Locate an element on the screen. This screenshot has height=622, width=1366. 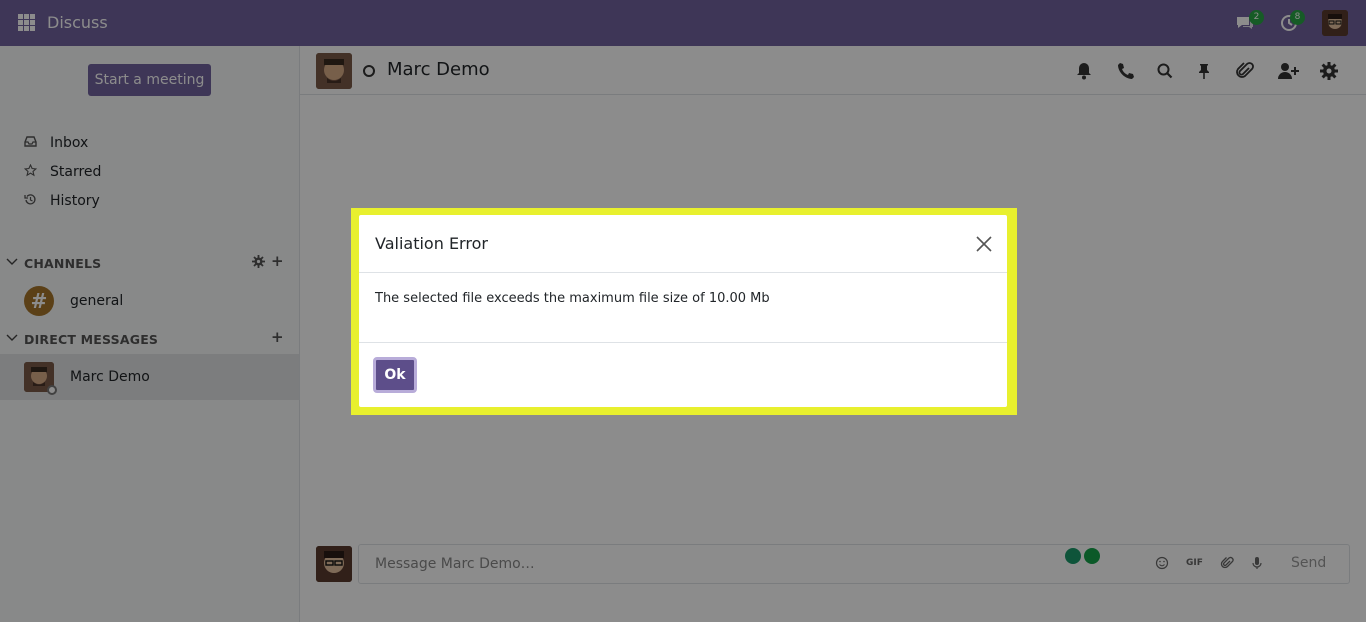
ok-button: Ok is located at coordinates (395, 375).